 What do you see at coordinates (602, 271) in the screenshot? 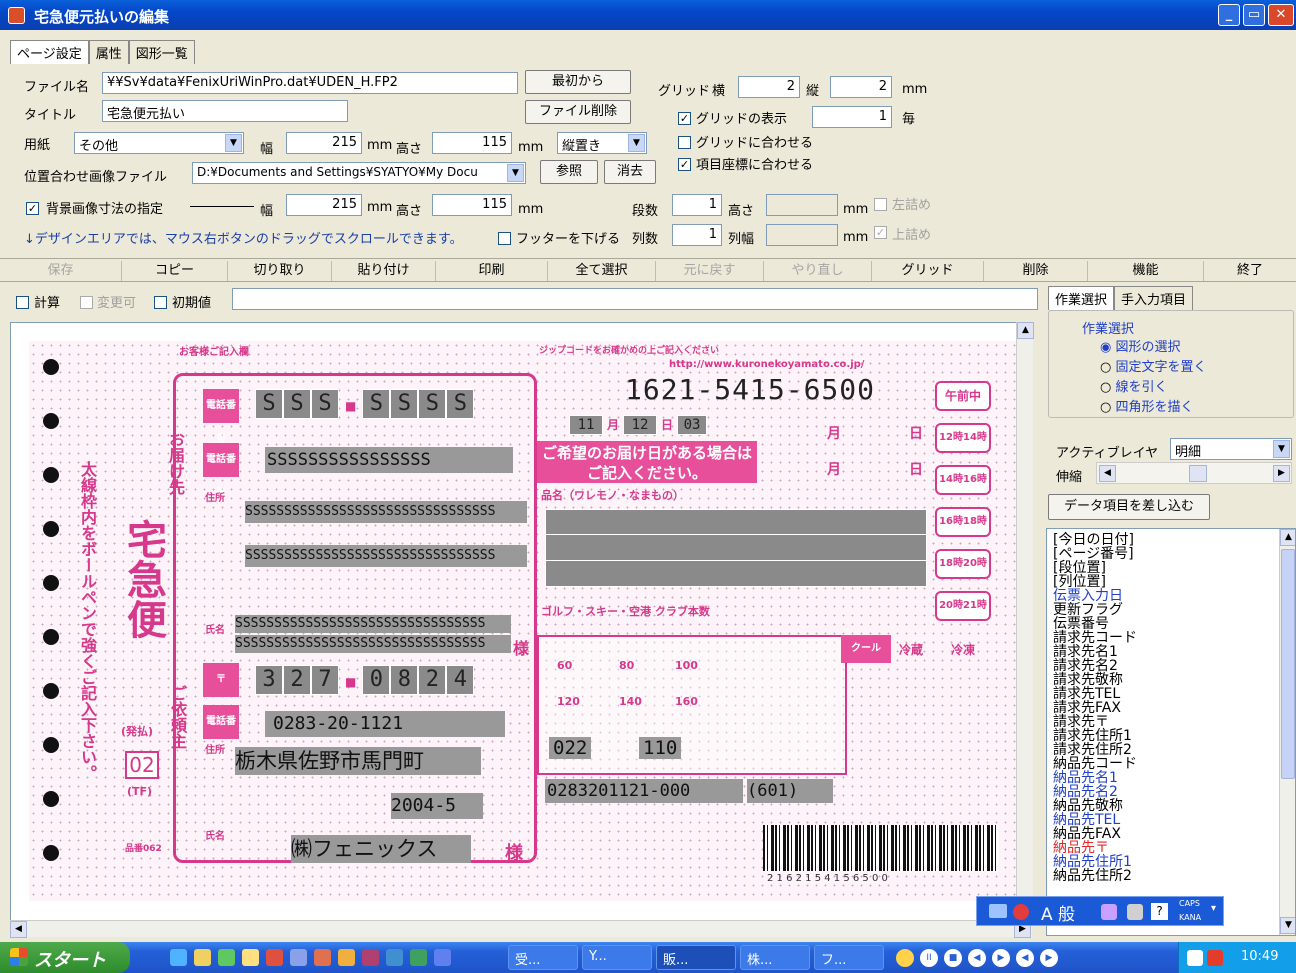
I see `select-all-button: 全て選択` at bounding box center [602, 271].